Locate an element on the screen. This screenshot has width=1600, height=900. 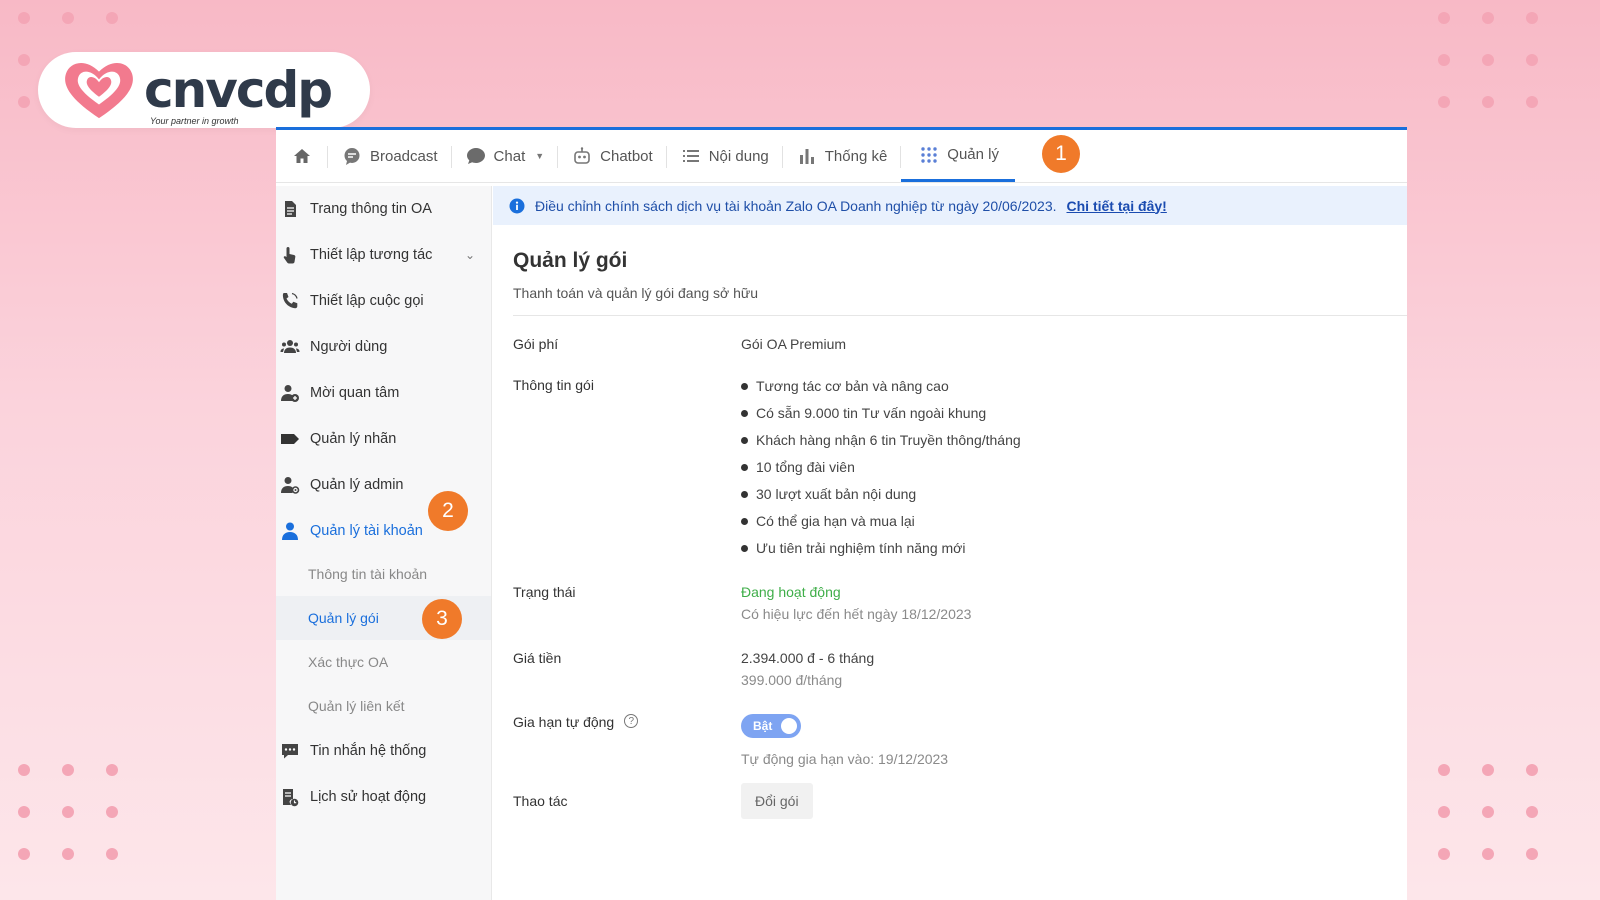
nav-stats: Thống kê is located at coordinates (842, 156).